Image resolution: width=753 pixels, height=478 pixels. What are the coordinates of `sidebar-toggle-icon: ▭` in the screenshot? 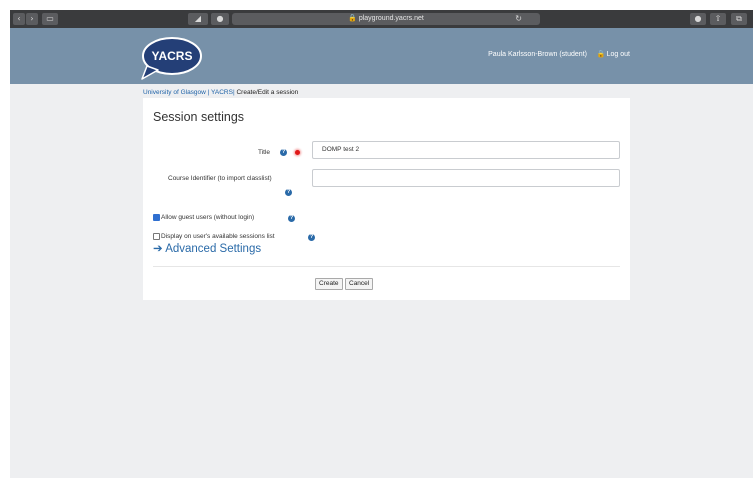 It's located at (50, 19).